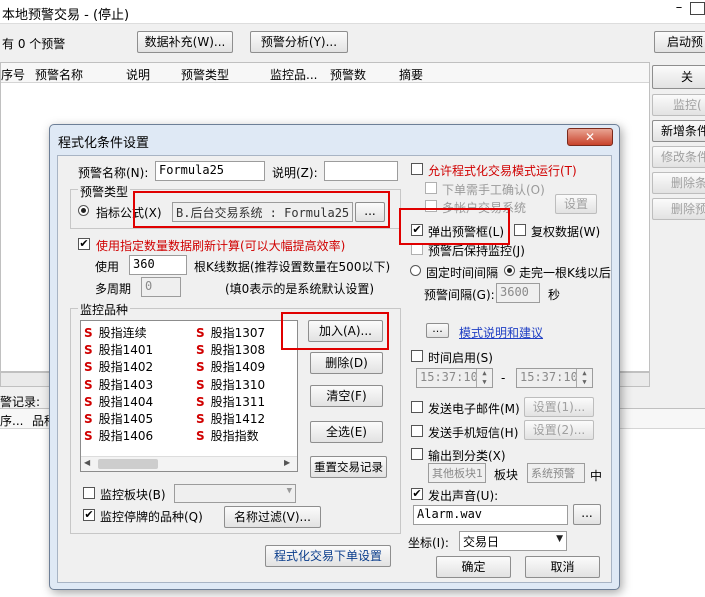 The image size is (705, 597). I want to click on column-header: 预警数, so click(348, 74).